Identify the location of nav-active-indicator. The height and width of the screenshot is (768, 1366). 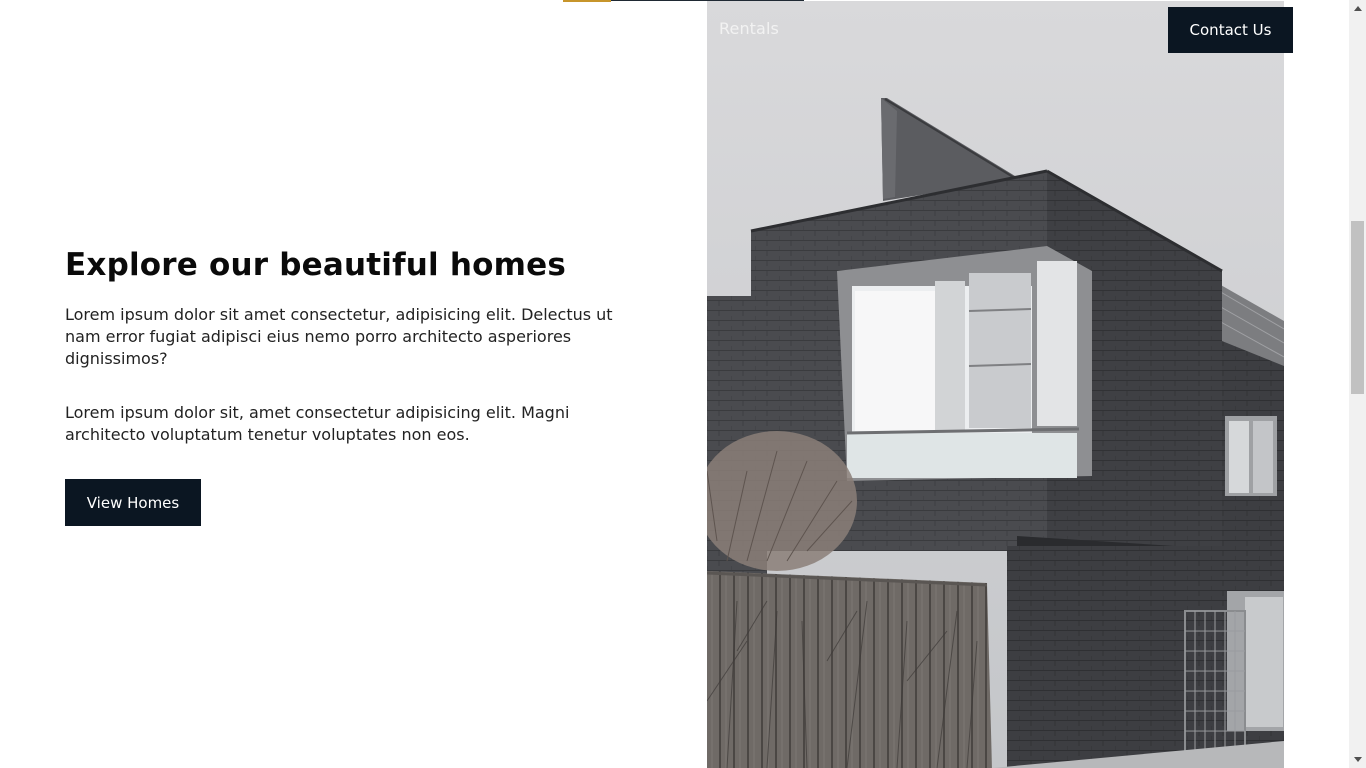
(587, 1).